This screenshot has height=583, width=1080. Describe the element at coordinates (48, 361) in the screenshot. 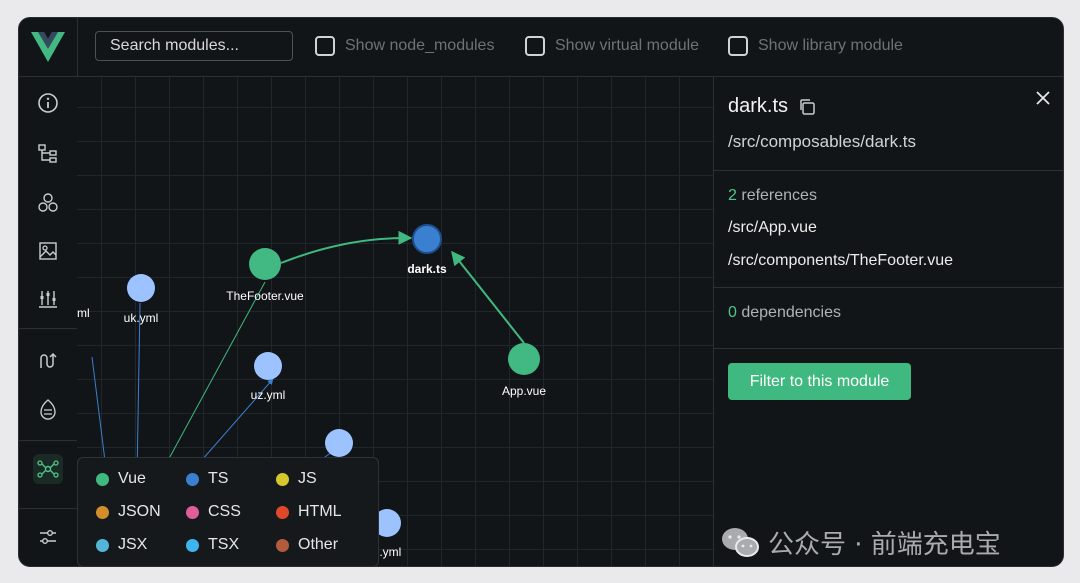

I see `routes-icon` at that location.